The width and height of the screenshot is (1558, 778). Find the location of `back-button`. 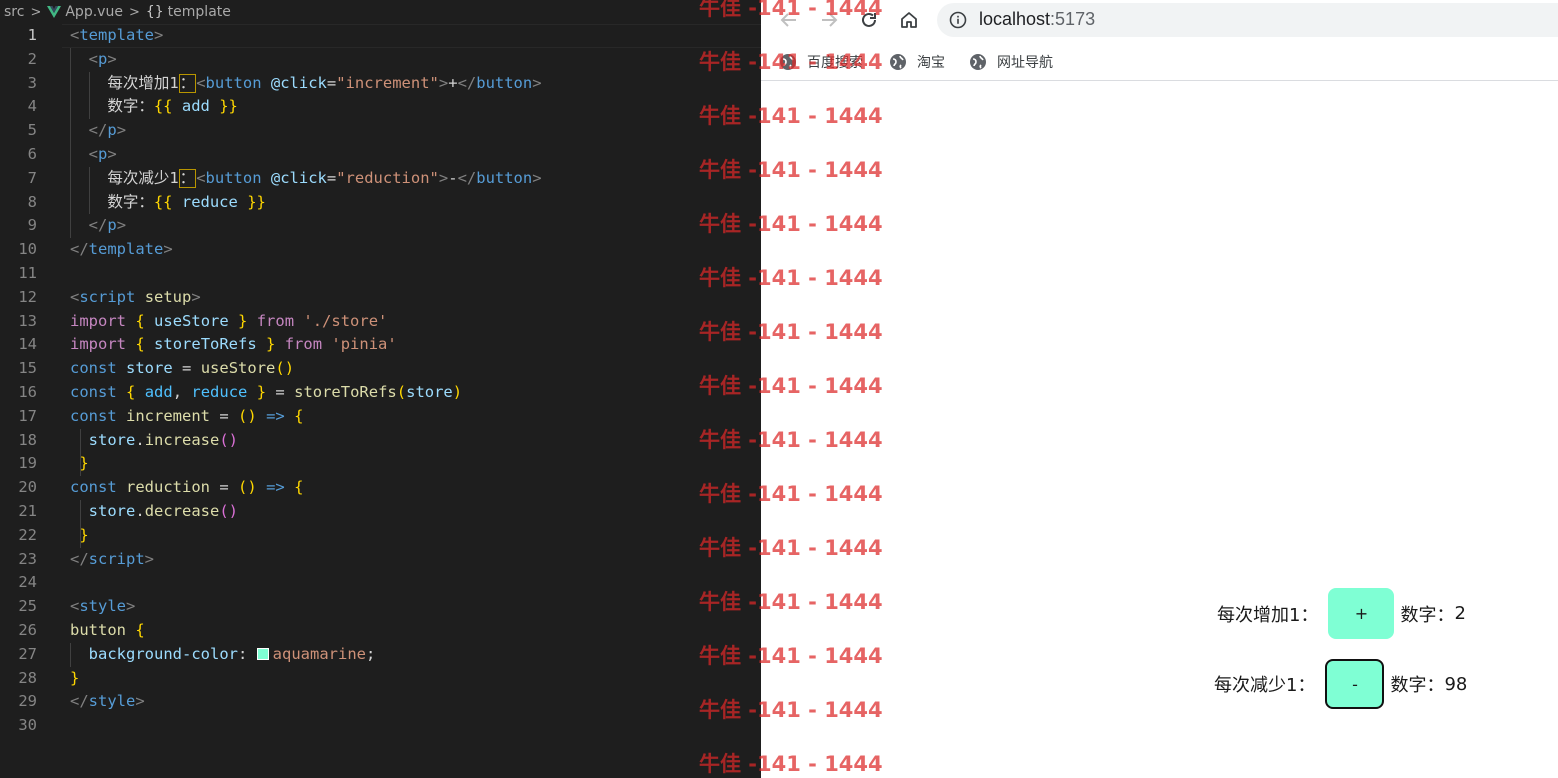

back-button is located at coordinates (789, 20).